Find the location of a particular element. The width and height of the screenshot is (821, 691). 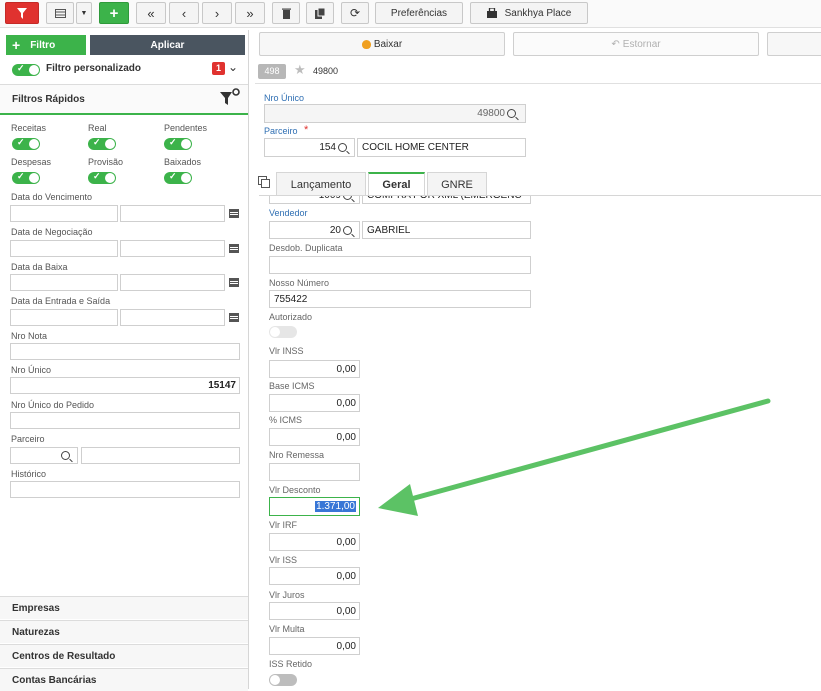

double-chevron-left-icon: « is located at coordinates (151, 13).